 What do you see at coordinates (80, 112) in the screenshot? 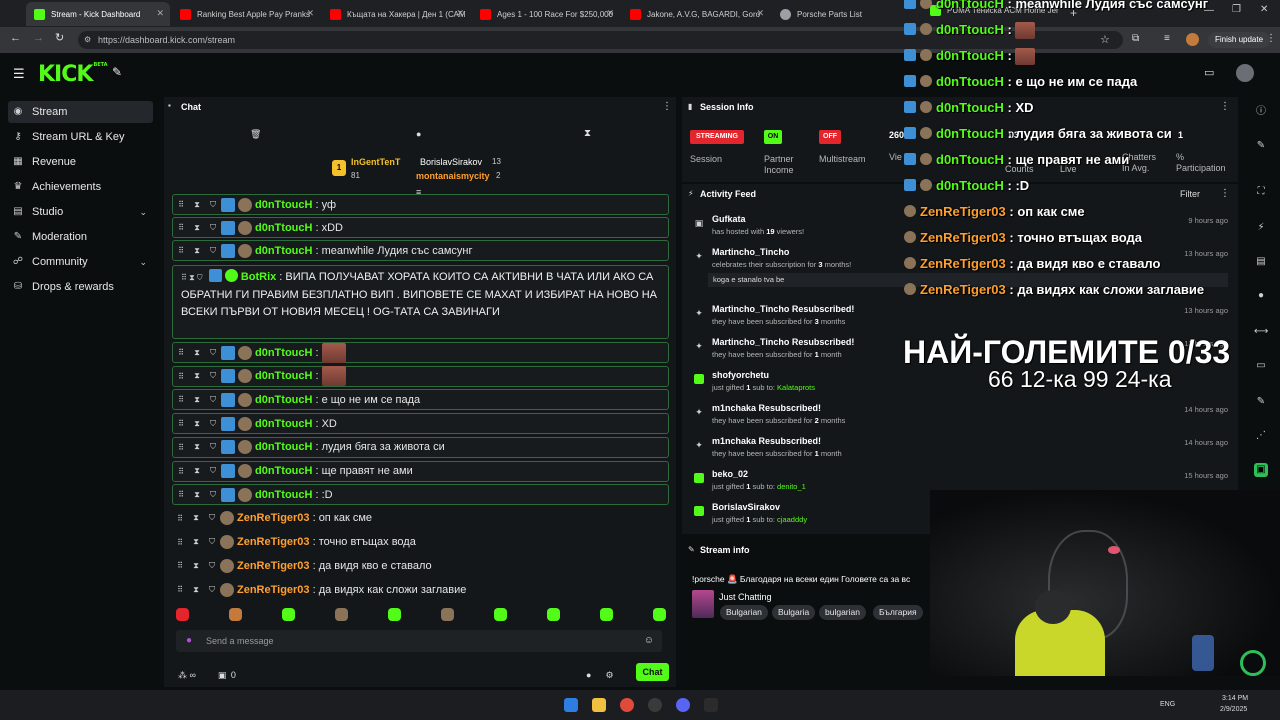
I see `sidebar-item-stream: ◉ Stream` at bounding box center [80, 112].